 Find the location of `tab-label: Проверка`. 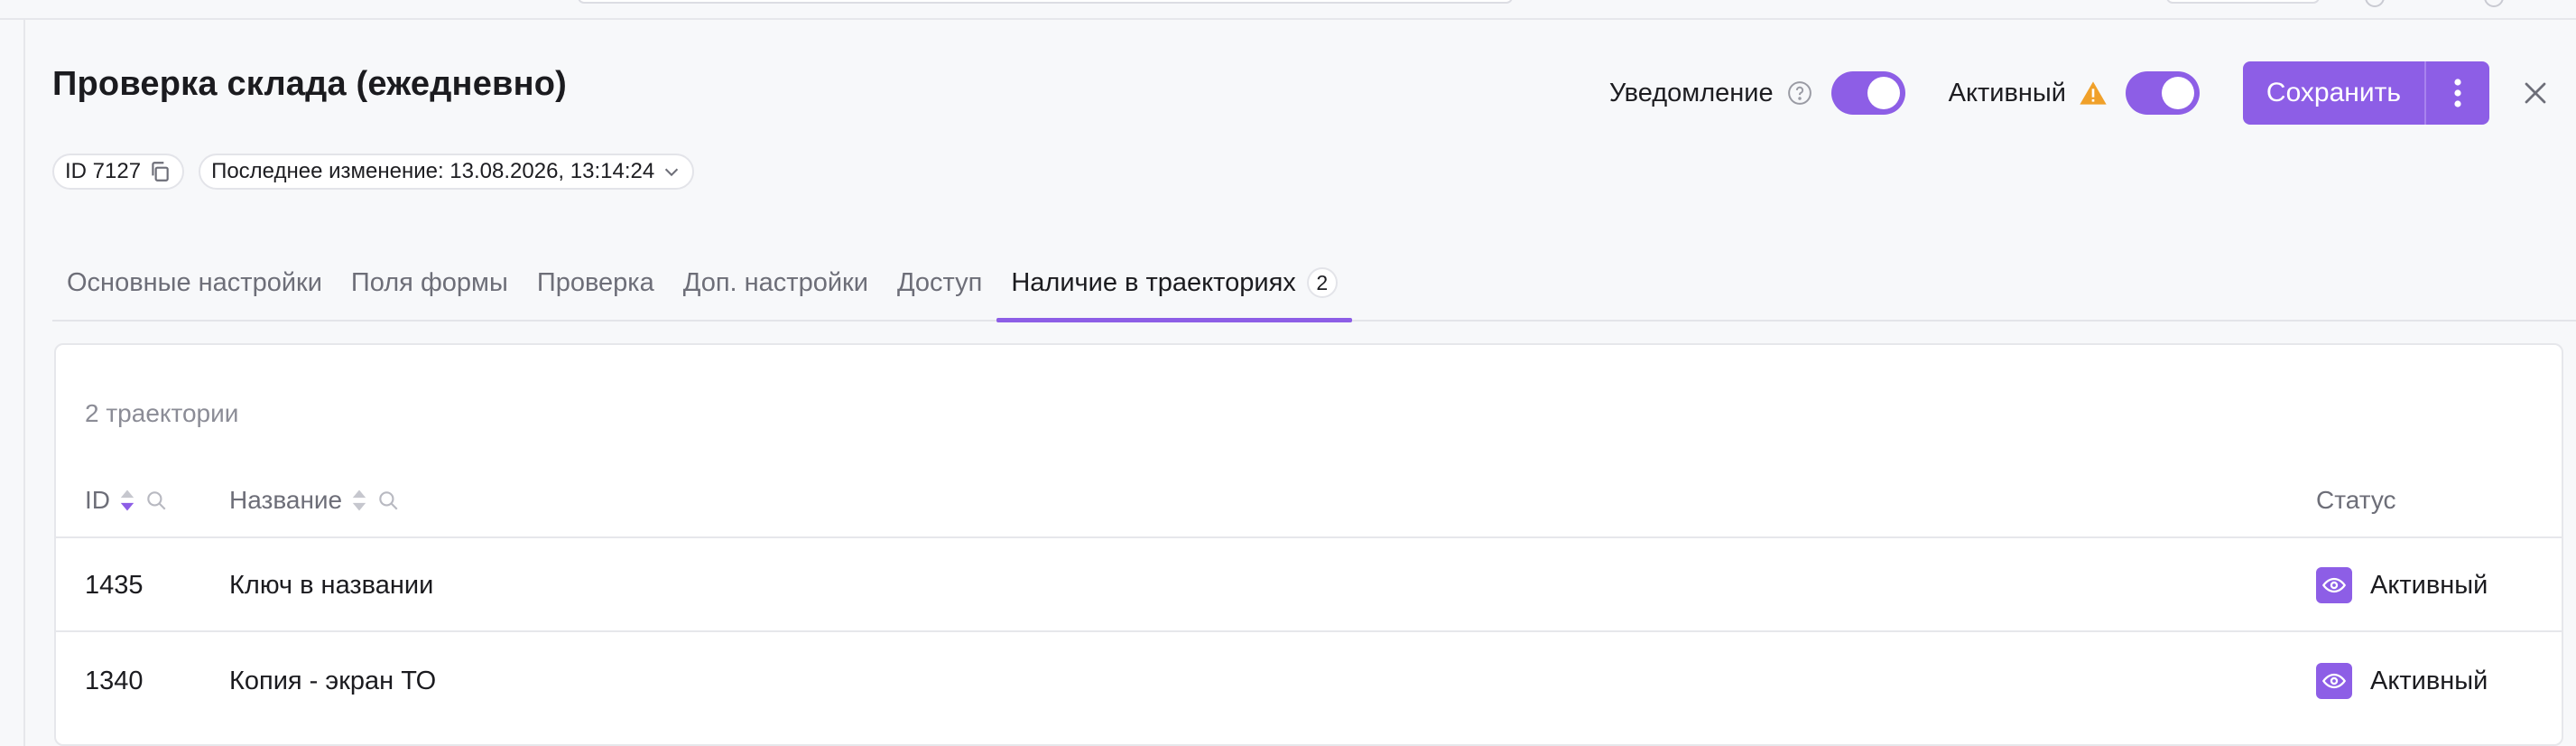

tab-label: Проверка is located at coordinates (595, 282).